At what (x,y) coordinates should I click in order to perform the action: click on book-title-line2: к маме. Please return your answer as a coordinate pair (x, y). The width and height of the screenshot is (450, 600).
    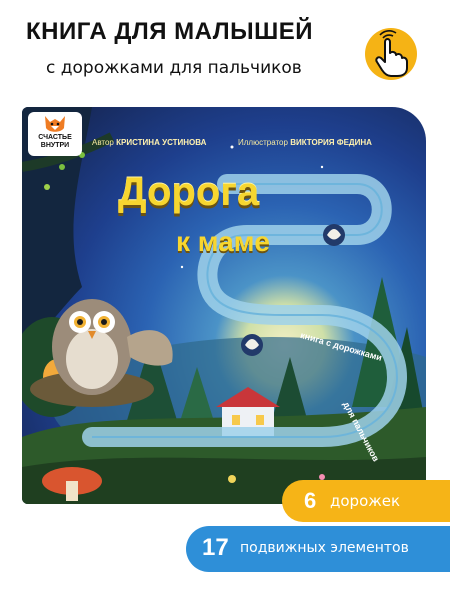
    Looking at the image, I should click on (223, 241).